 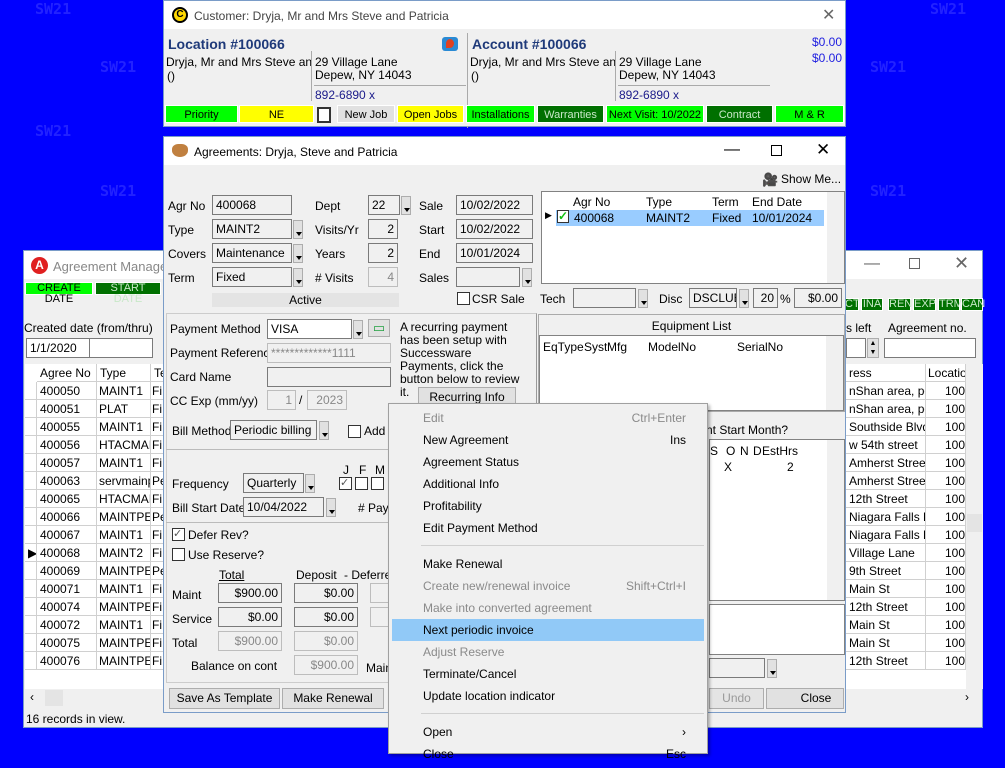 What do you see at coordinates (744, 451) in the screenshot?
I see `month-column-header: N` at bounding box center [744, 451].